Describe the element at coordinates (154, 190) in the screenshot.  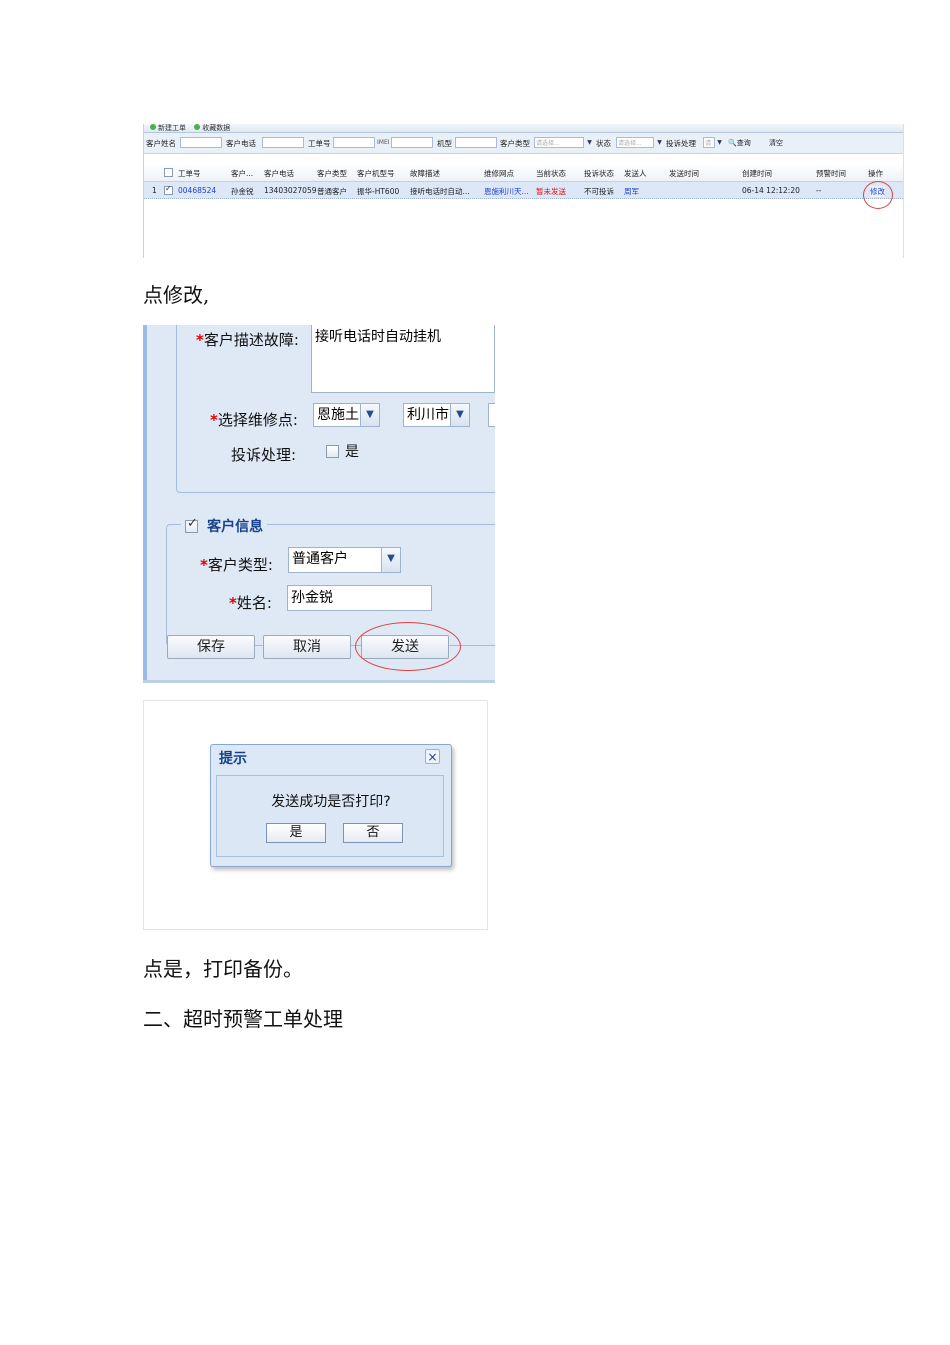
I see `row-index: 1` at that location.